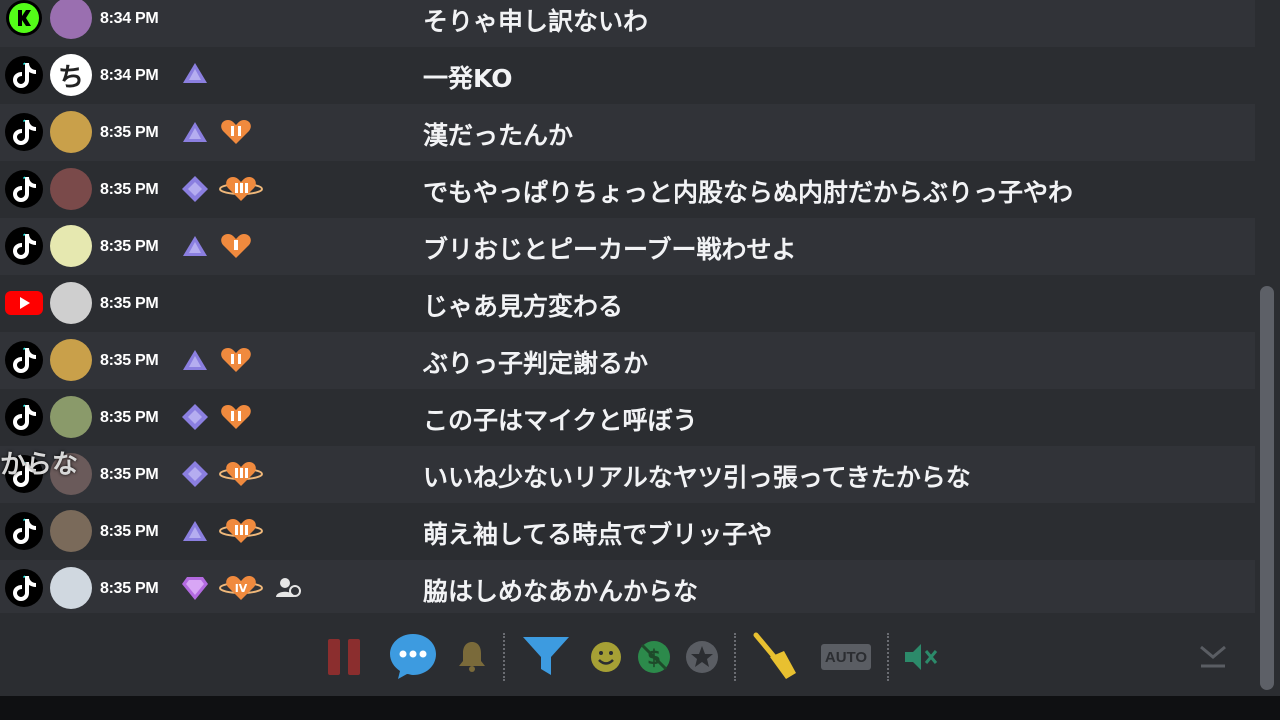 This screenshot has width=1280, height=720. Describe the element at coordinates (627, 189) in the screenshot. I see `chat-message-row: 8:35 PM でもやっぱりちょっと内股ならぬ内肘だからぶりっ子やわ` at that location.